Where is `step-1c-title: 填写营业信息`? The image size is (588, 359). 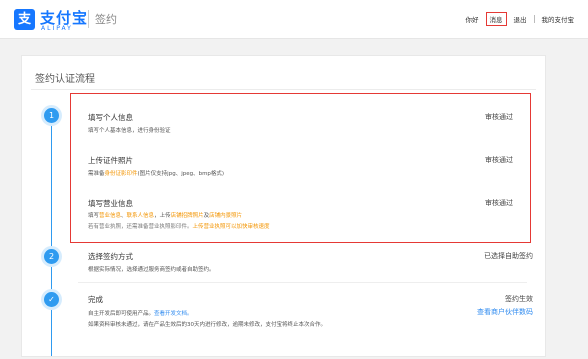
step-1c-title: 填写营业信息 is located at coordinates (110, 203).